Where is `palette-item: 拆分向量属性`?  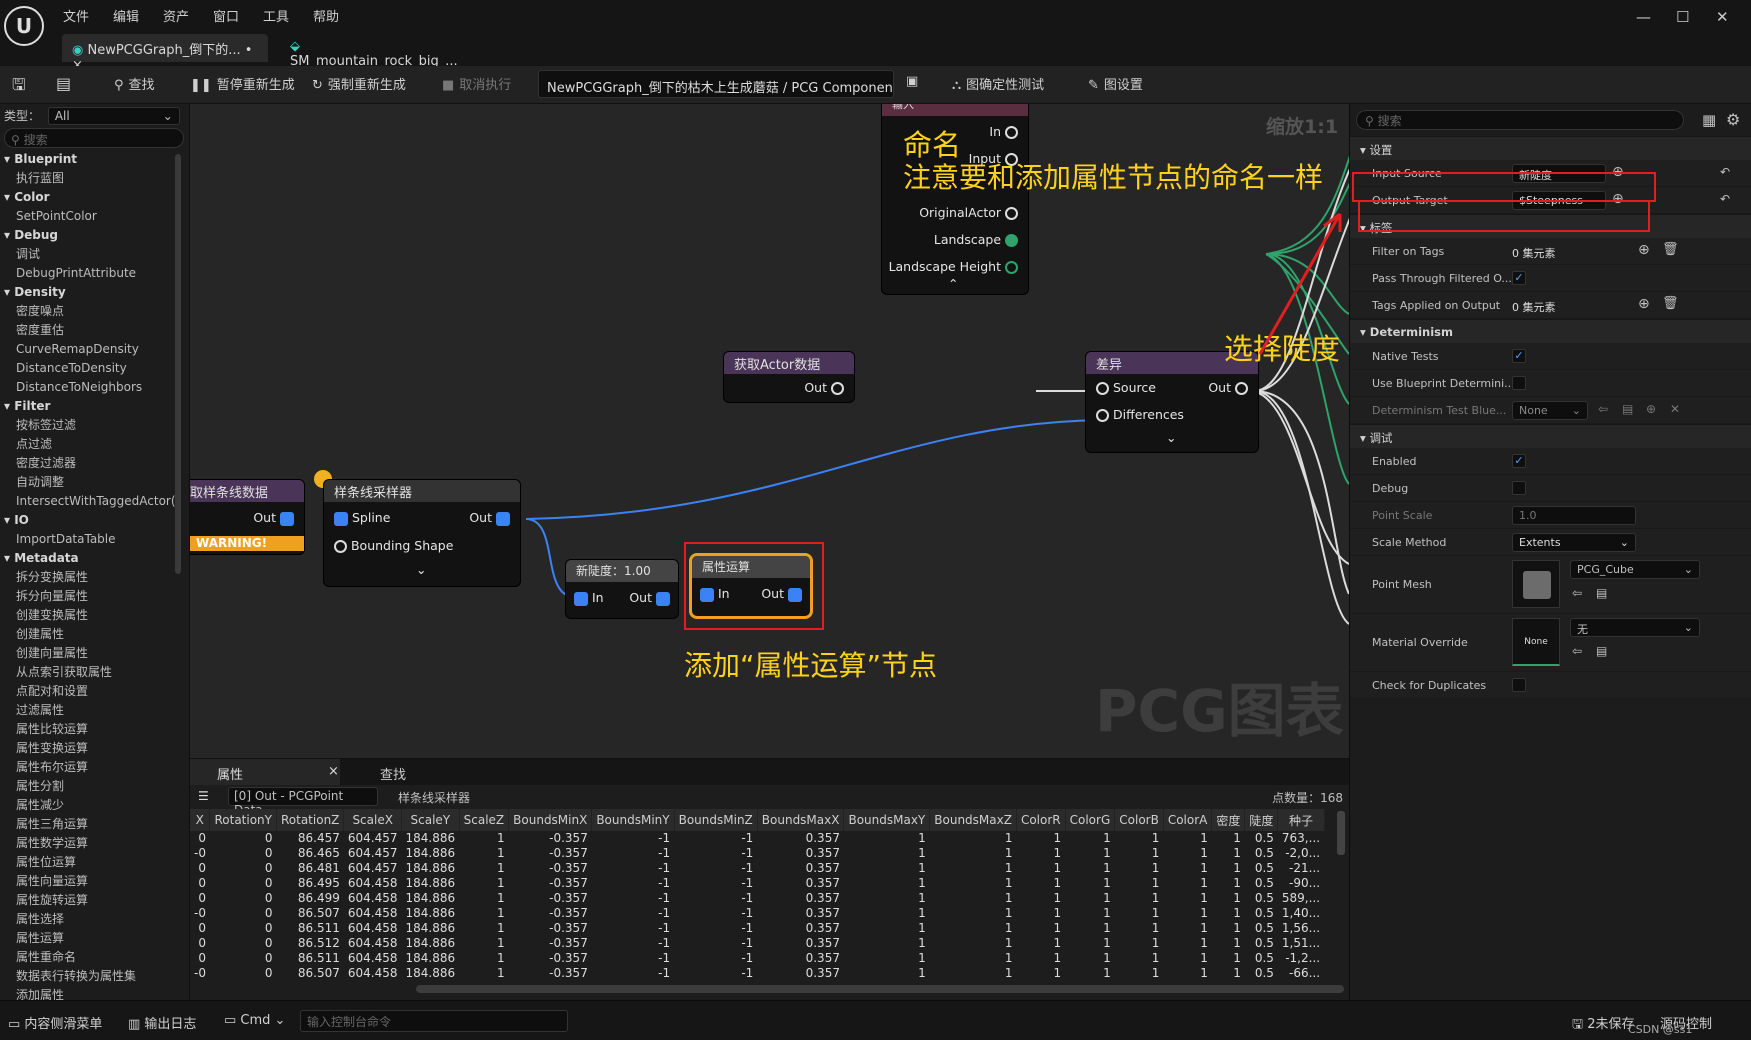 palette-item: 拆分向量属性 is located at coordinates (94, 596).